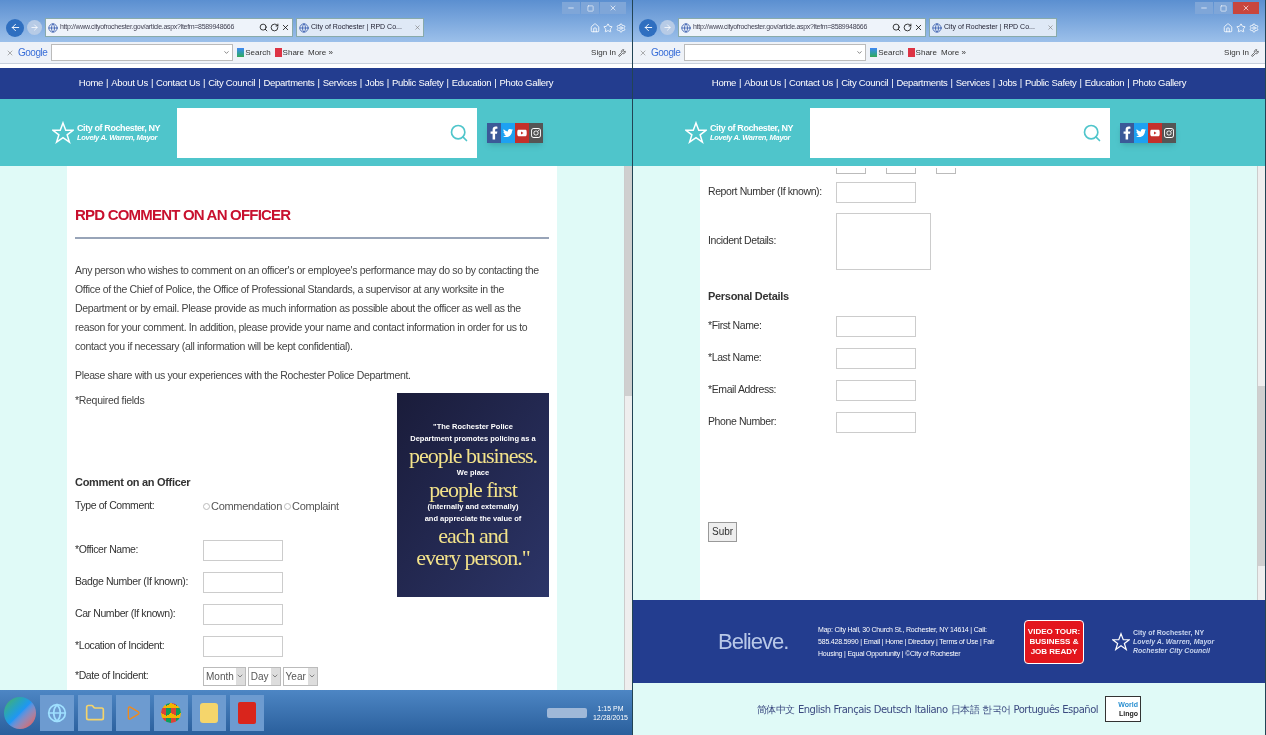  What do you see at coordinates (931, 709) in the screenshot?
I see `language-link: Italiano` at bounding box center [931, 709].